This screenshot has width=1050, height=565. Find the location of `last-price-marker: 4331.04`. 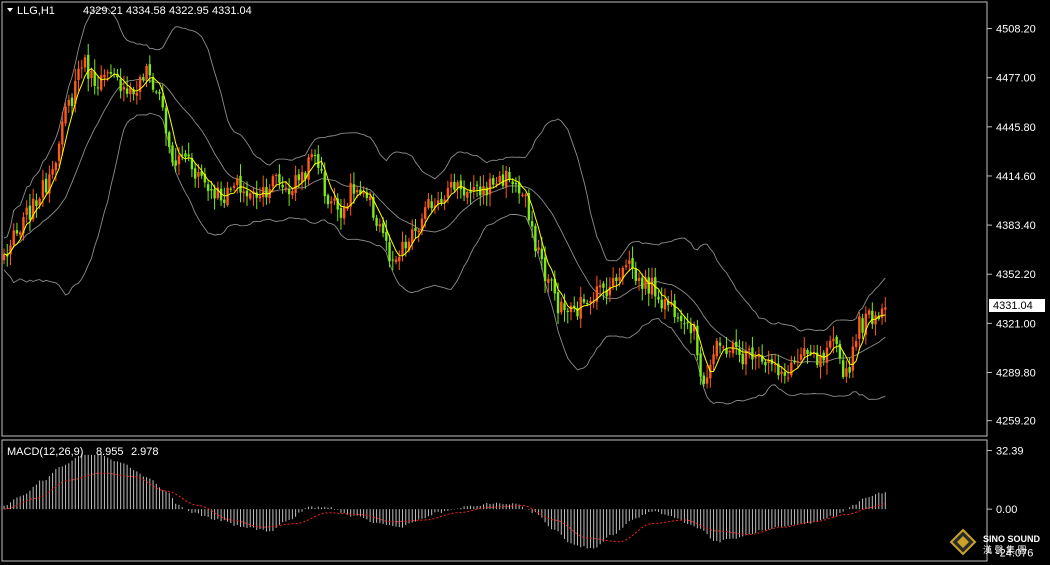

last-price-marker: 4331.04 is located at coordinates (1017, 305).